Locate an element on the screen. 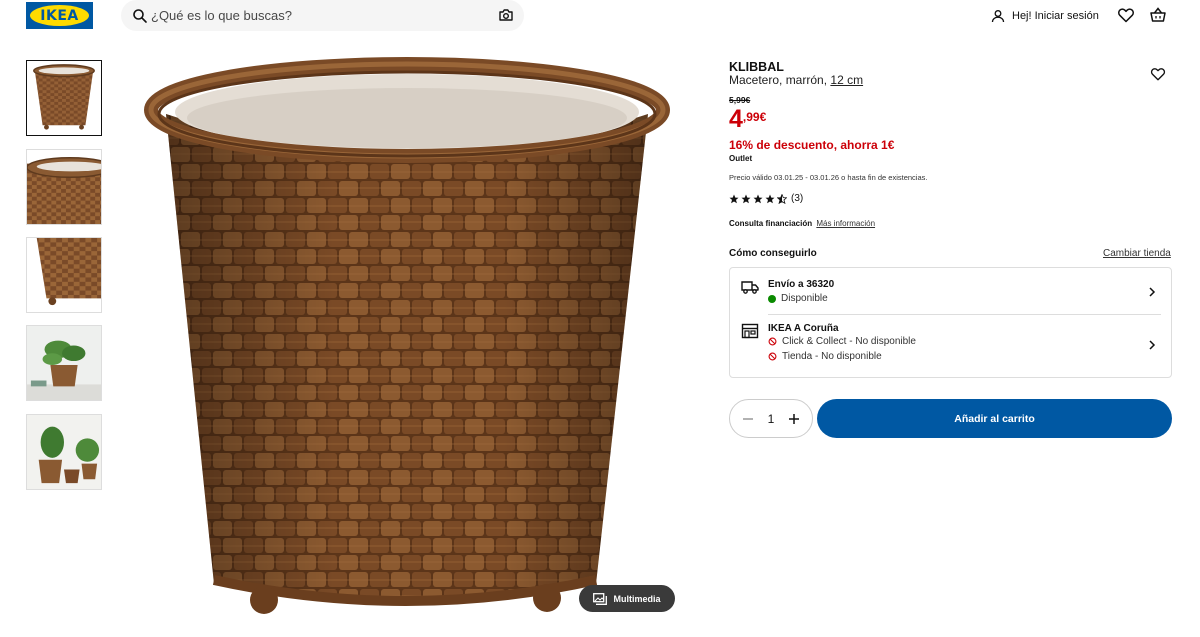  product-size-link: 12 cm is located at coordinates (846, 80).